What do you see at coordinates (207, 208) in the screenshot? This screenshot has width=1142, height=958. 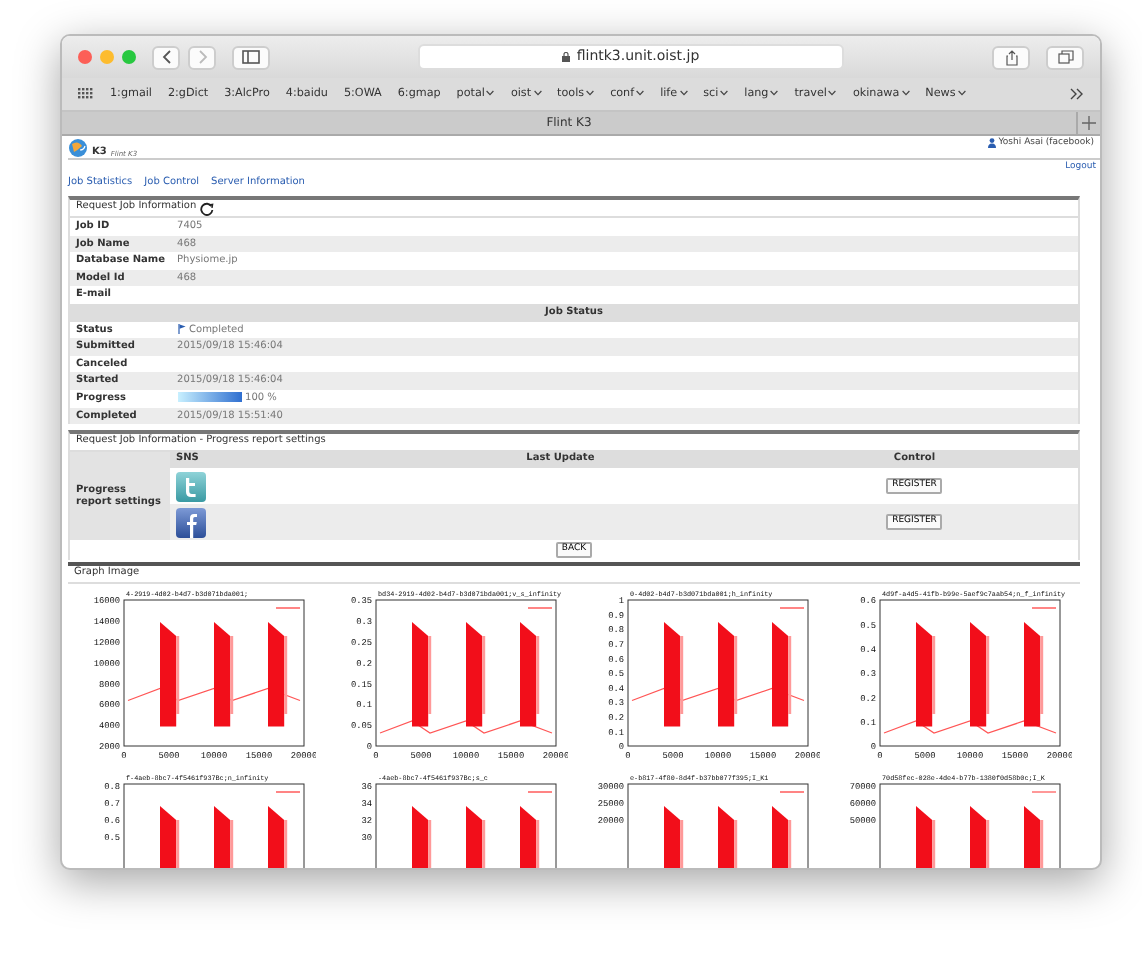 I see `refresh-icon` at bounding box center [207, 208].